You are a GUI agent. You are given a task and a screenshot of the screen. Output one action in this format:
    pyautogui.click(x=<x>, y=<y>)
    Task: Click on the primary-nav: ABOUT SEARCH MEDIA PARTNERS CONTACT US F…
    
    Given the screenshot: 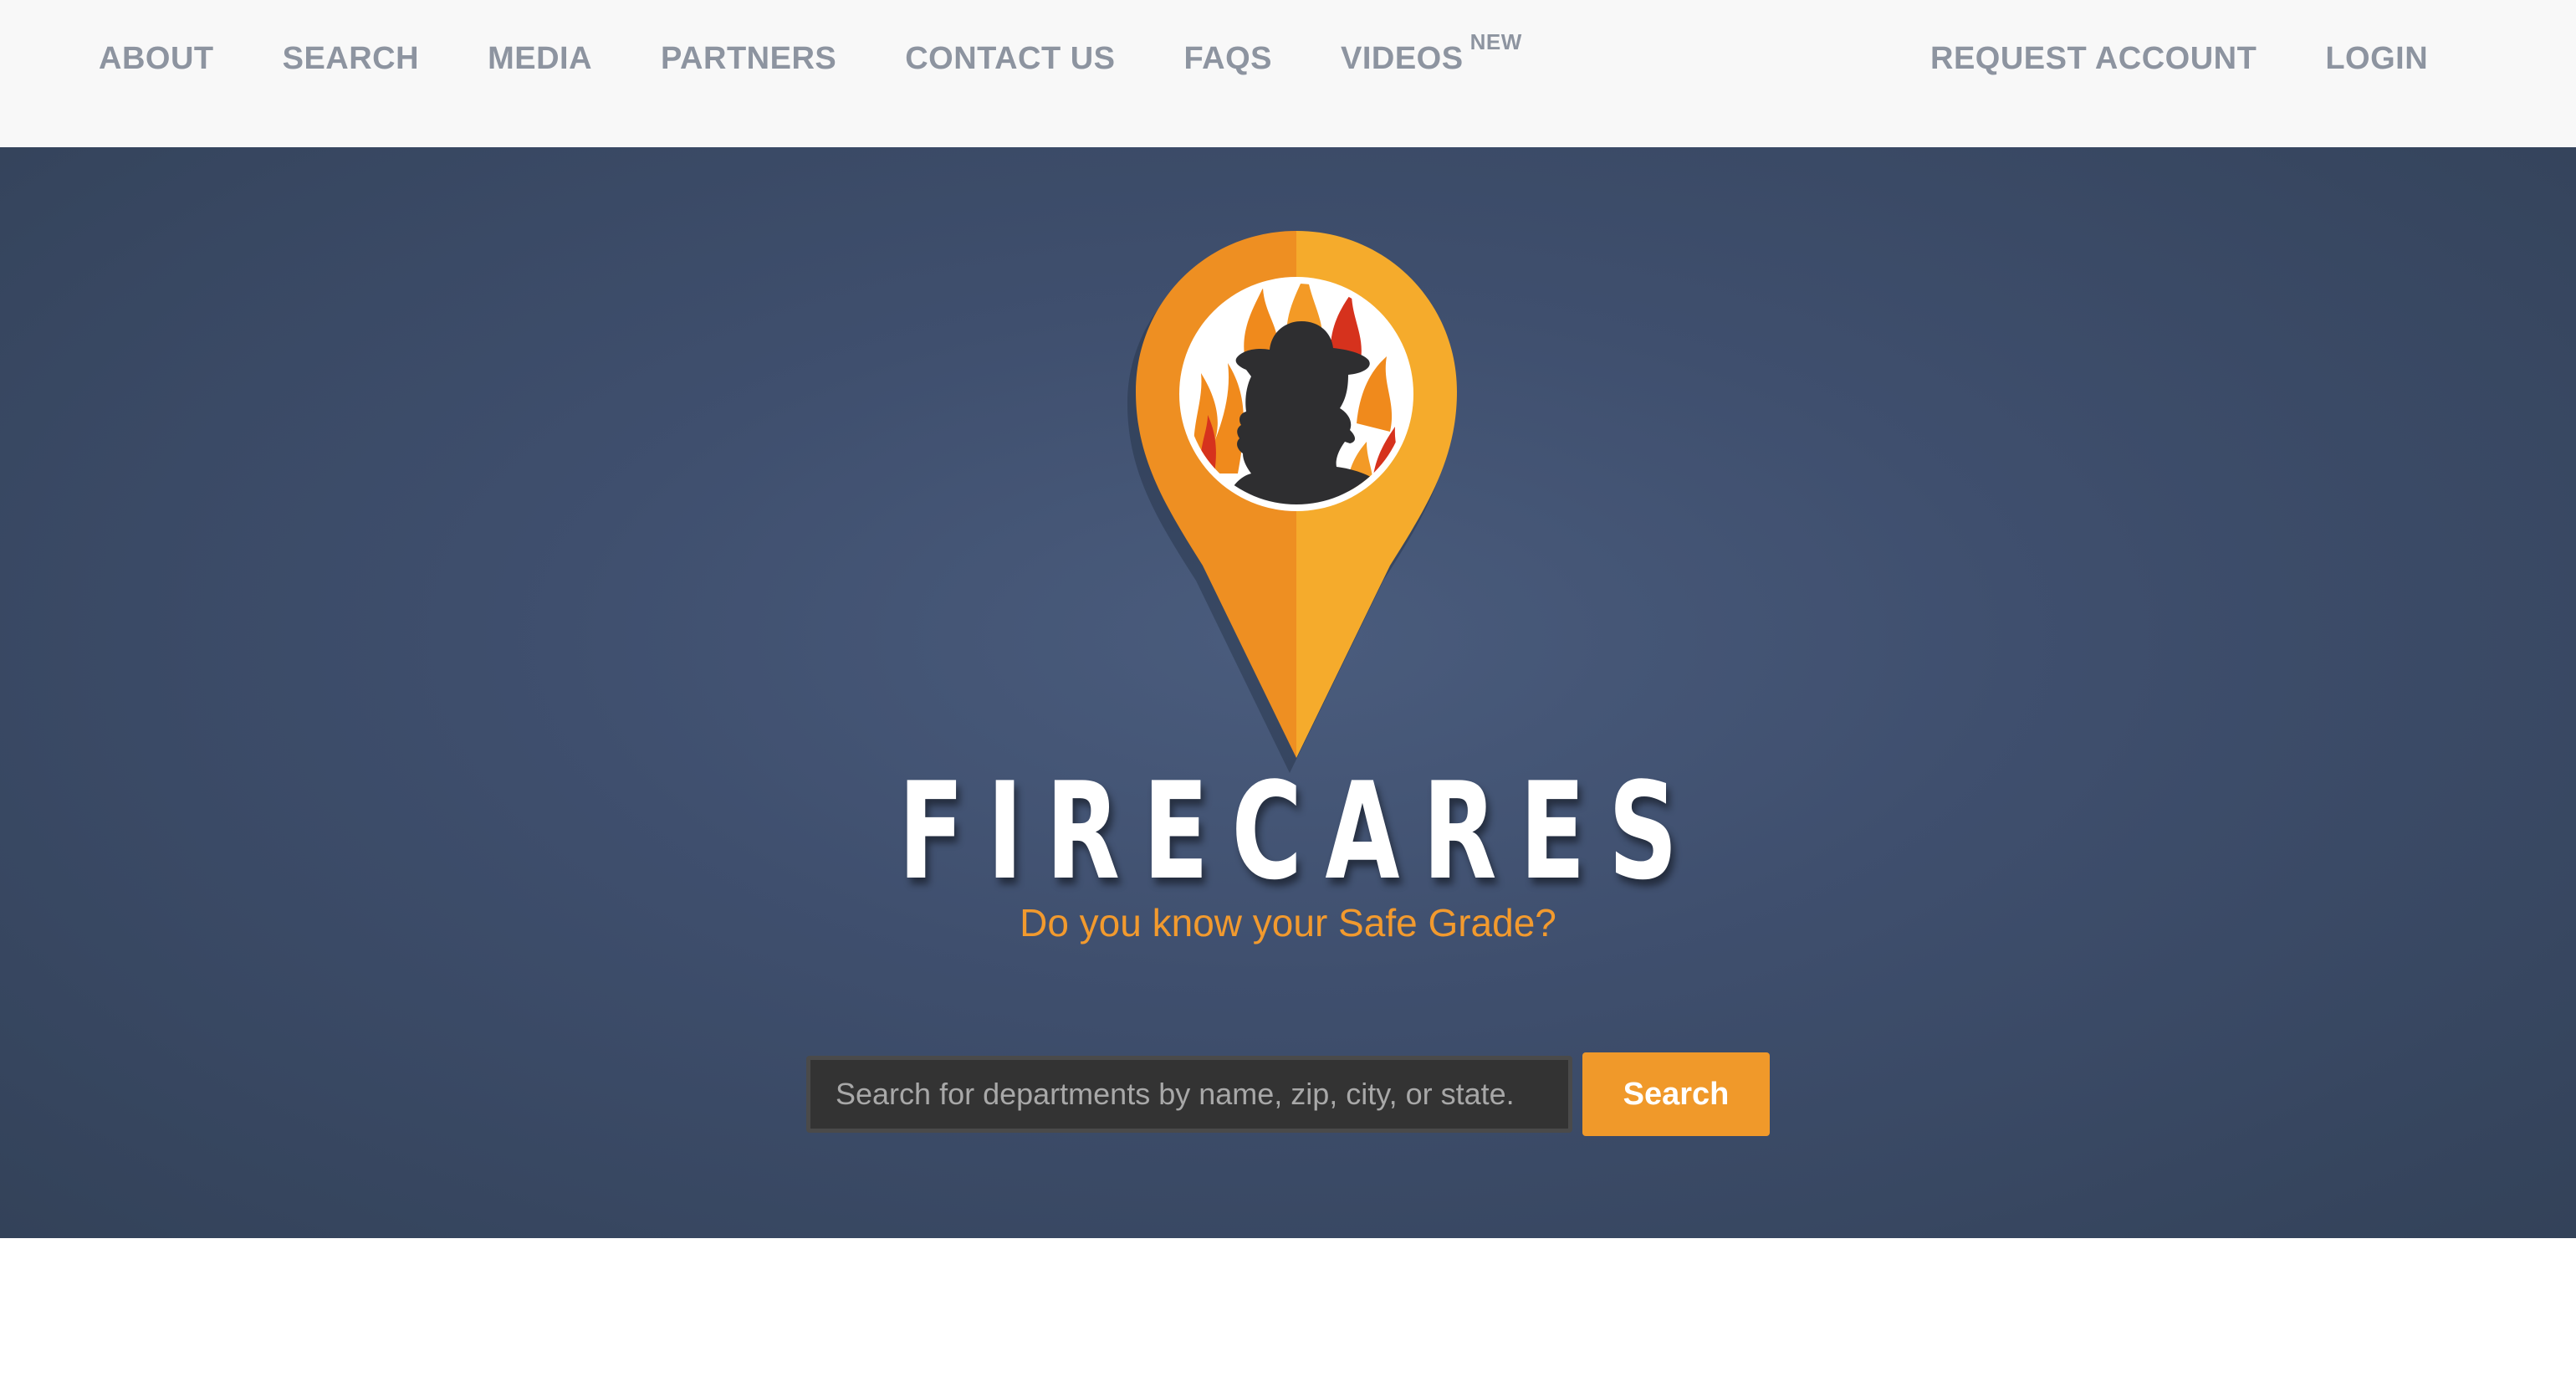 What is the action you would take?
    pyautogui.click(x=845, y=58)
    